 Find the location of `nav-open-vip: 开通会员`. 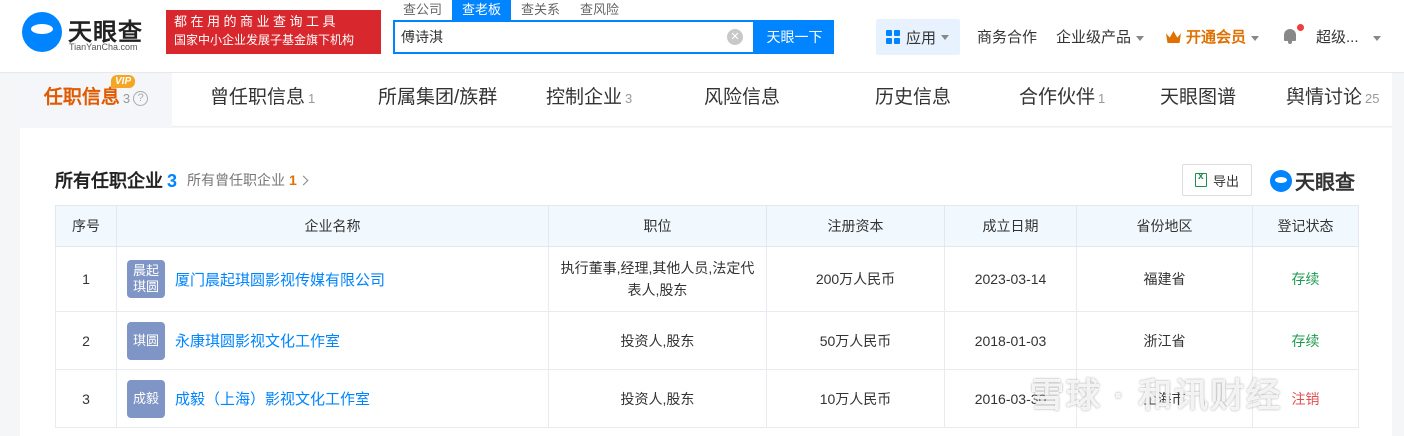

nav-open-vip: 开通会员 is located at coordinates (1213, 36).